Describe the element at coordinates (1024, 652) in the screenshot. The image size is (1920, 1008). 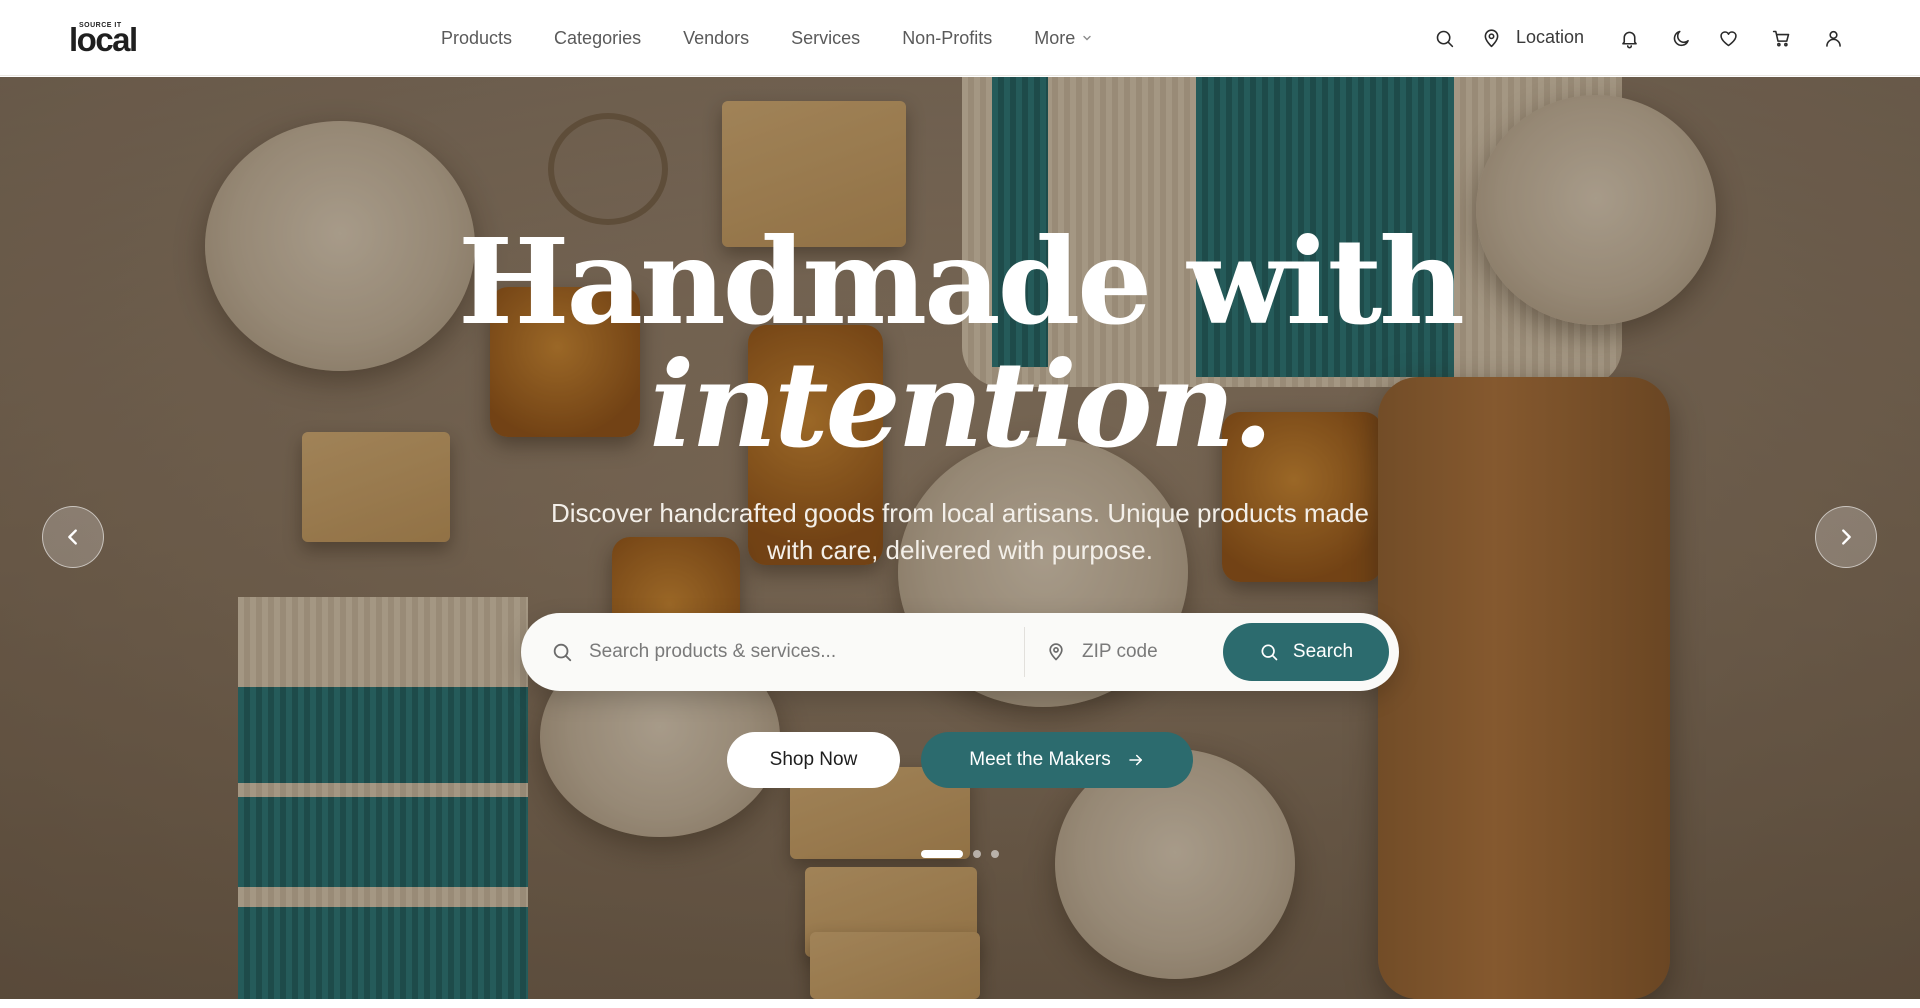
I see `search-divider` at that location.